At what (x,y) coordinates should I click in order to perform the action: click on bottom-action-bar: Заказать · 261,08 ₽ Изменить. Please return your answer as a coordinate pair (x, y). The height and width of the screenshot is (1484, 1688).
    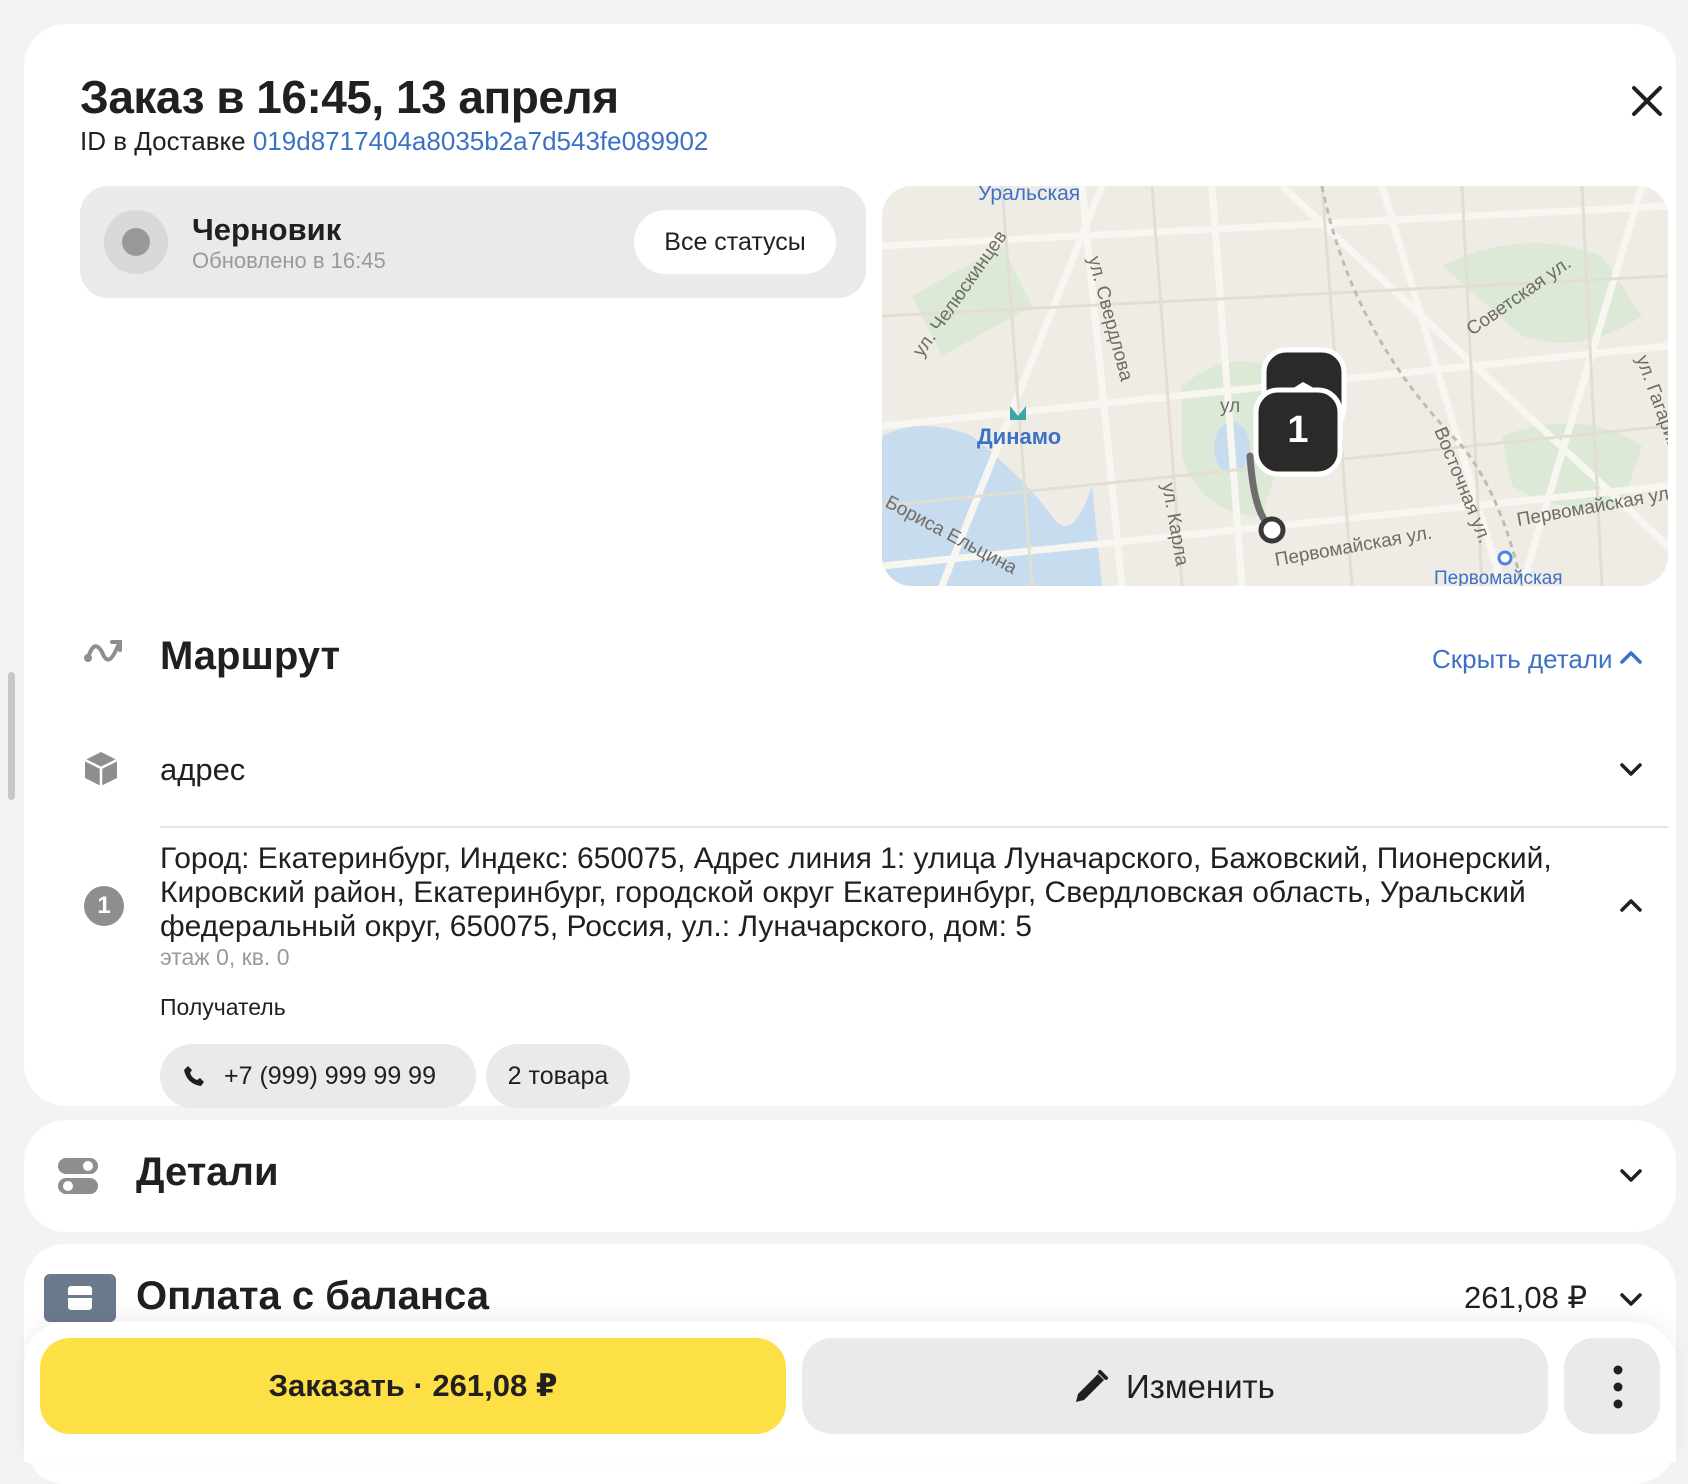
    Looking at the image, I should click on (850, 1392).